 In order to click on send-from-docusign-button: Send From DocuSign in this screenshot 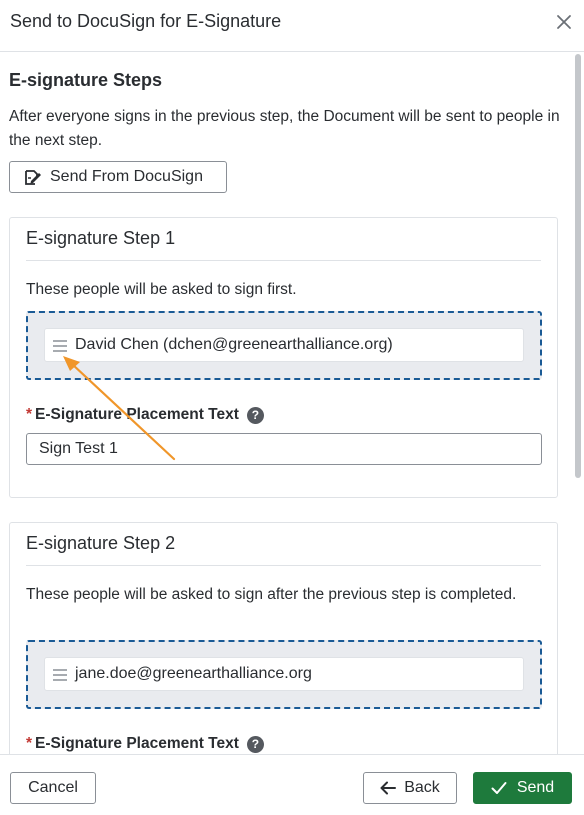, I will do `click(118, 177)`.